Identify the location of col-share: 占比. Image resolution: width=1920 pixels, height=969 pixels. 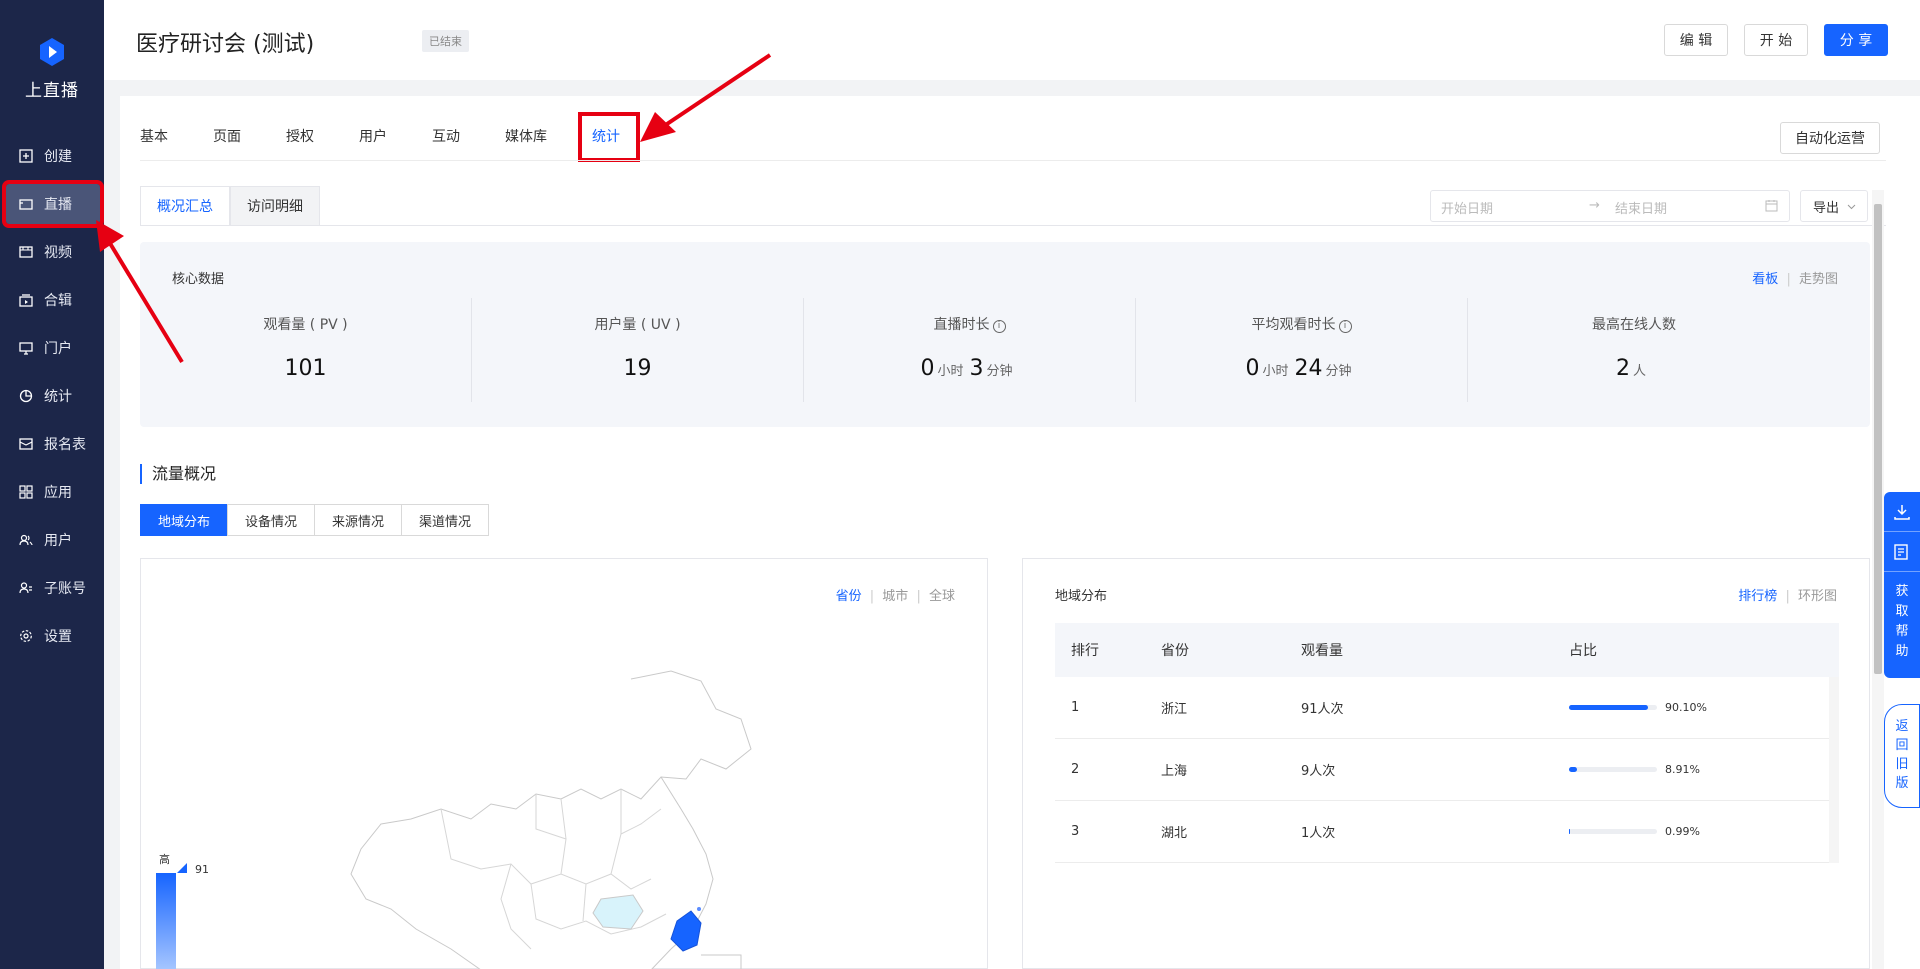
(1583, 651).